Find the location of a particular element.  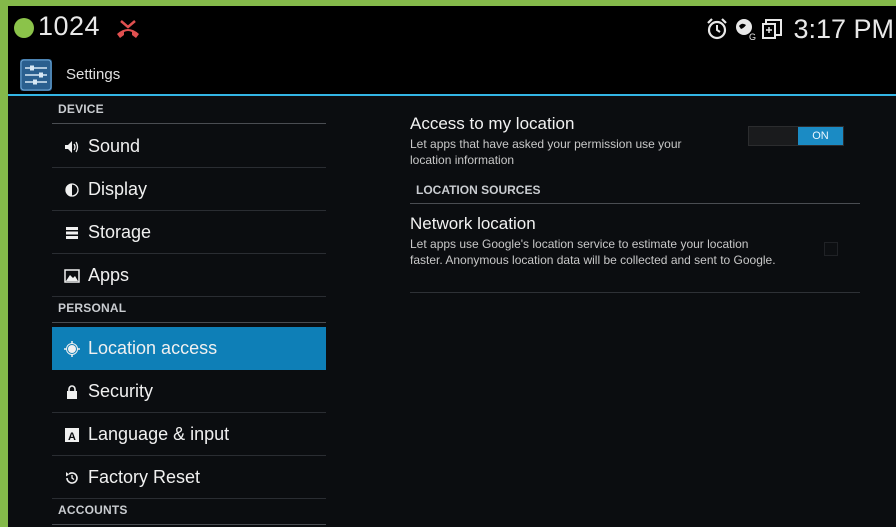

clock: 3:17 PM is located at coordinates (843, 28).